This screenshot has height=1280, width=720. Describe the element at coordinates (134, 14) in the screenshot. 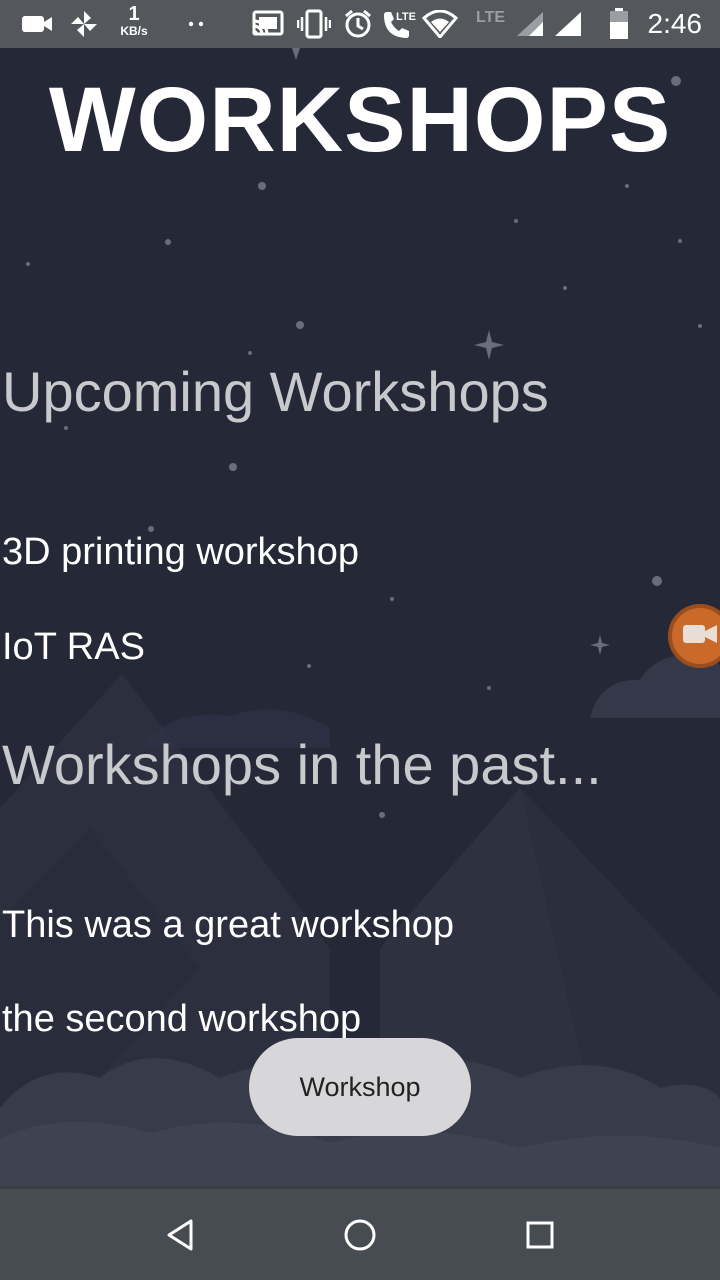

I see `network-speed-value: 1` at that location.